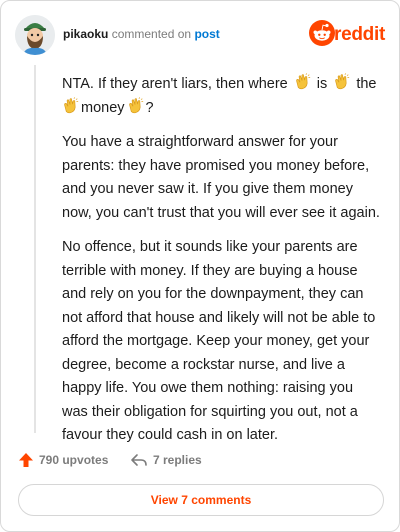 The image size is (400, 532). I want to click on comment-footer: 790 upvotes 7 replies, so click(200, 460).